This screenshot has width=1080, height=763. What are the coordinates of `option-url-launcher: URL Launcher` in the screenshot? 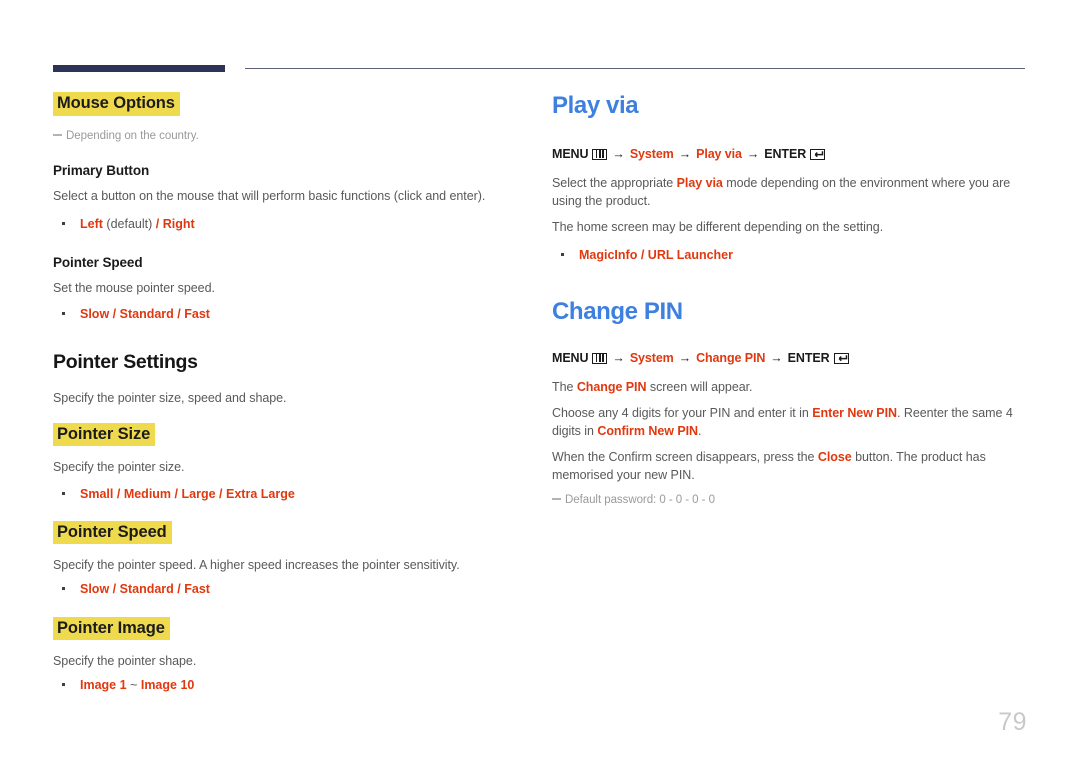 It's located at (690, 254).